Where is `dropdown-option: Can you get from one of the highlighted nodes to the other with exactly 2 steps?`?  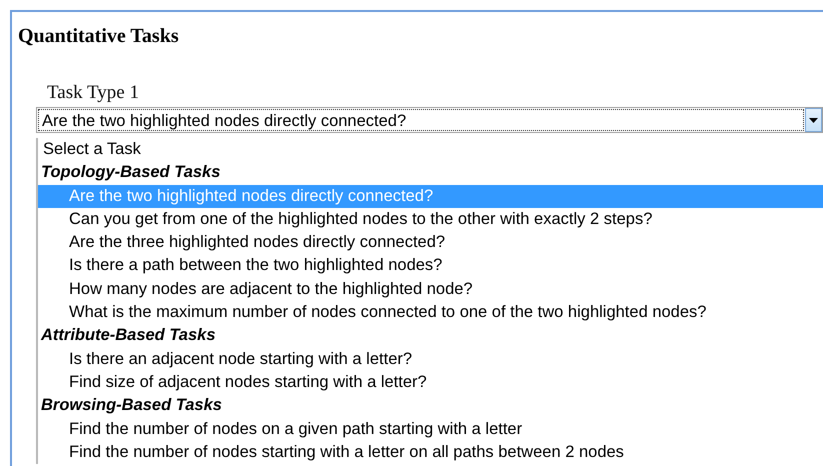
dropdown-option: Can you get from one of the highlighted nodes to the other with exactly 2 steps? is located at coordinates (430, 220).